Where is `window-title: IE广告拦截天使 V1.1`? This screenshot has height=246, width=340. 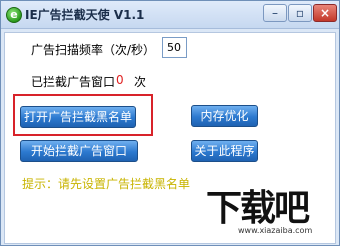 window-title: IE广告拦截天使 V1.1 is located at coordinates (85, 15).